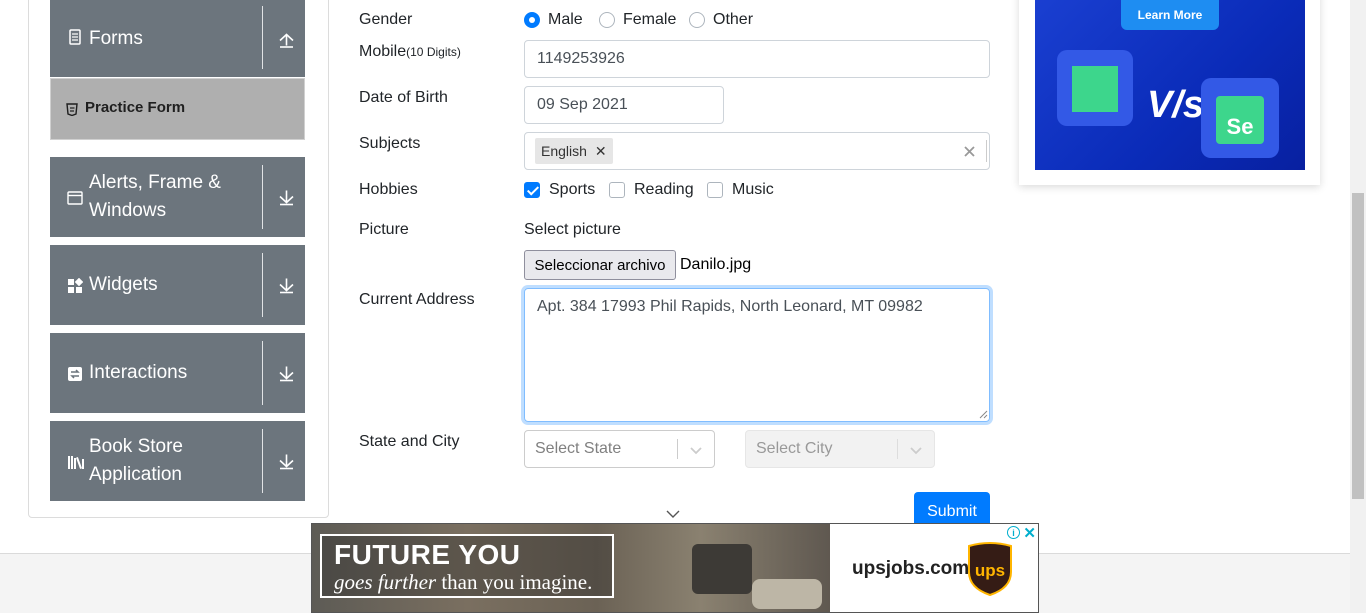  Describe the element at coordinates (572, 189) in the screenshot. I see `checkbox-label: Sports` at that location.